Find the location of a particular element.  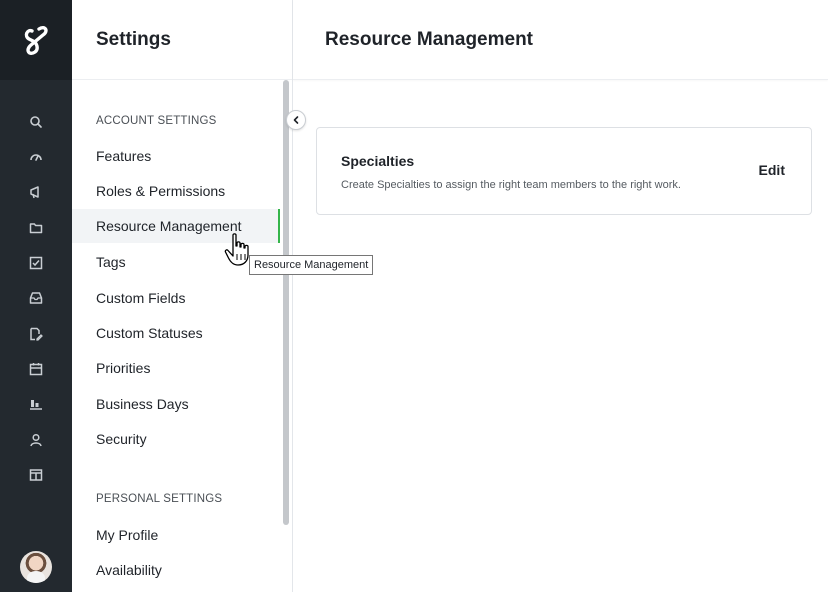

loop-logo-icon is located at coordinates (36, 40).